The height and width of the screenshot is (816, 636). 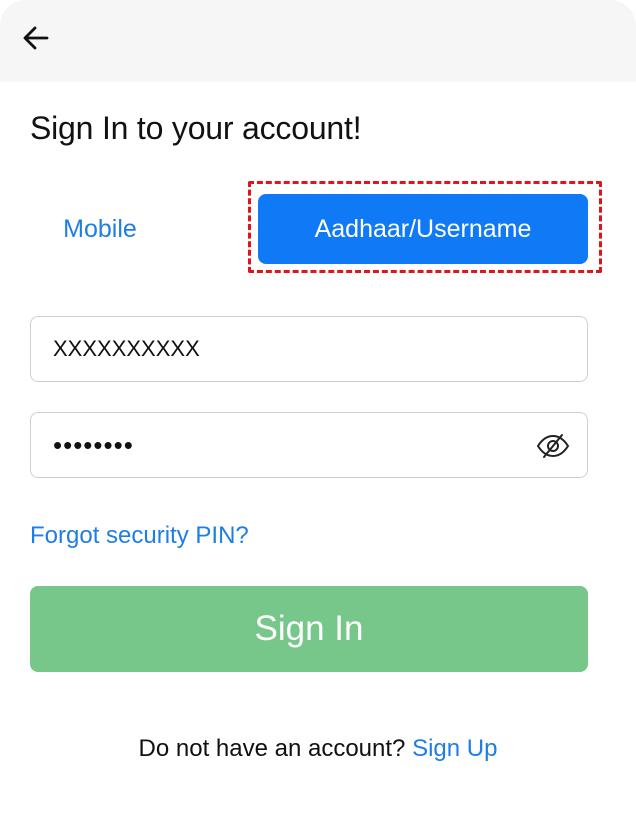 I want to click on back-button, so click(x=36, y=38).